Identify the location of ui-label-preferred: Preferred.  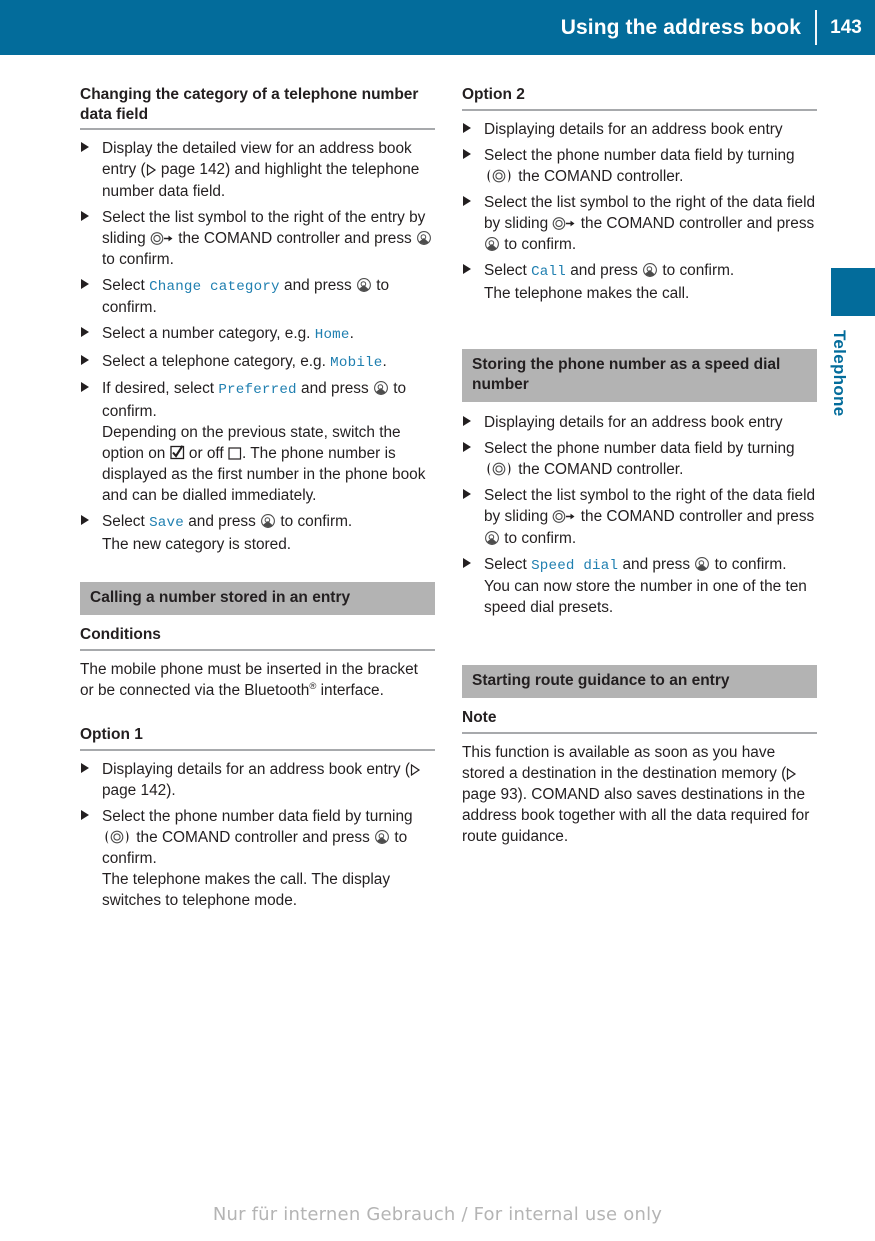
(257, 390).